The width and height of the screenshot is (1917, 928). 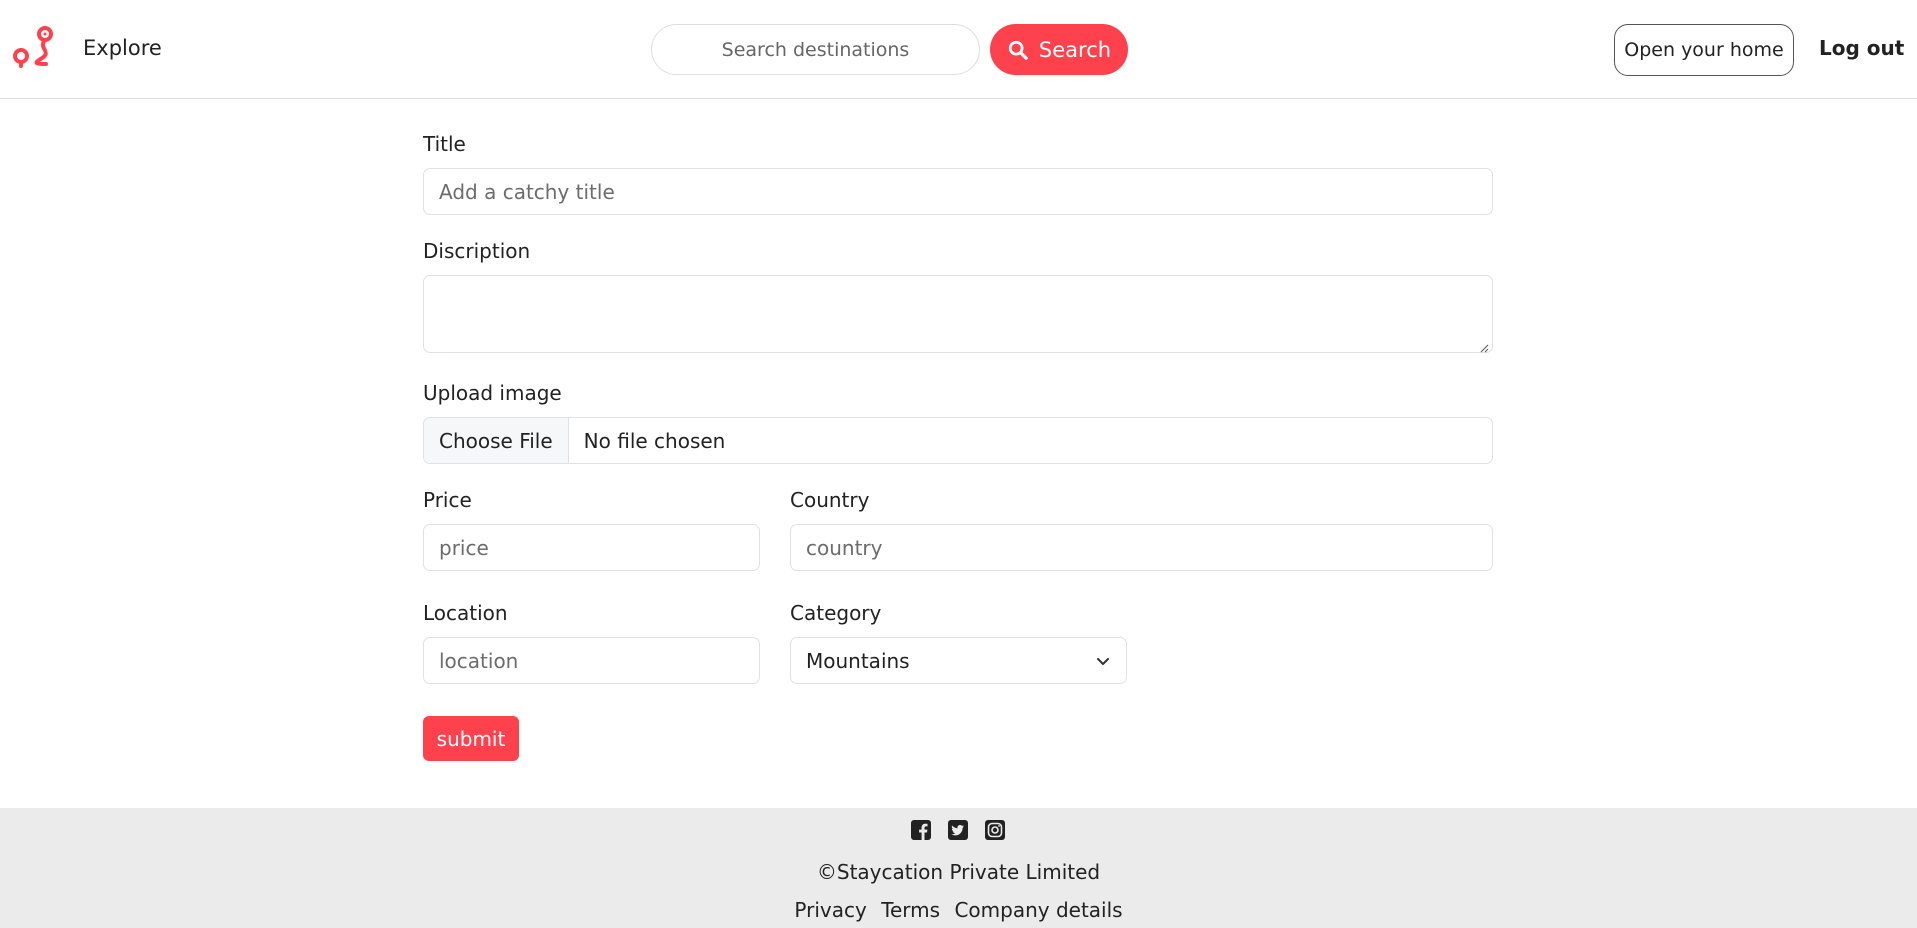 I want to click on privacy-link: Privacy, so click(x=830, y=910).